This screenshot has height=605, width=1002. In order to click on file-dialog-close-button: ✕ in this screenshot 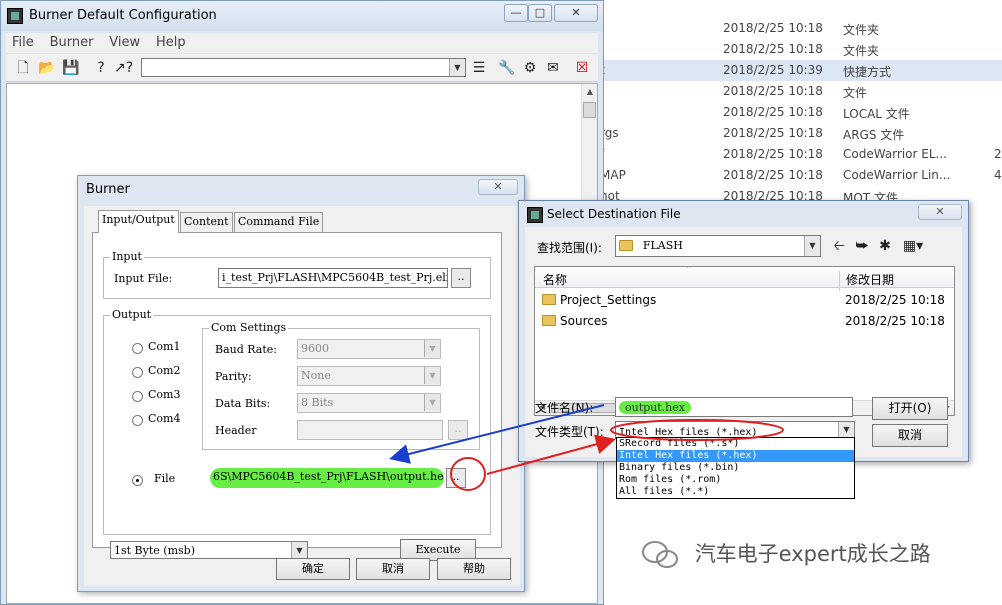, I will do `click(940, 212)`.